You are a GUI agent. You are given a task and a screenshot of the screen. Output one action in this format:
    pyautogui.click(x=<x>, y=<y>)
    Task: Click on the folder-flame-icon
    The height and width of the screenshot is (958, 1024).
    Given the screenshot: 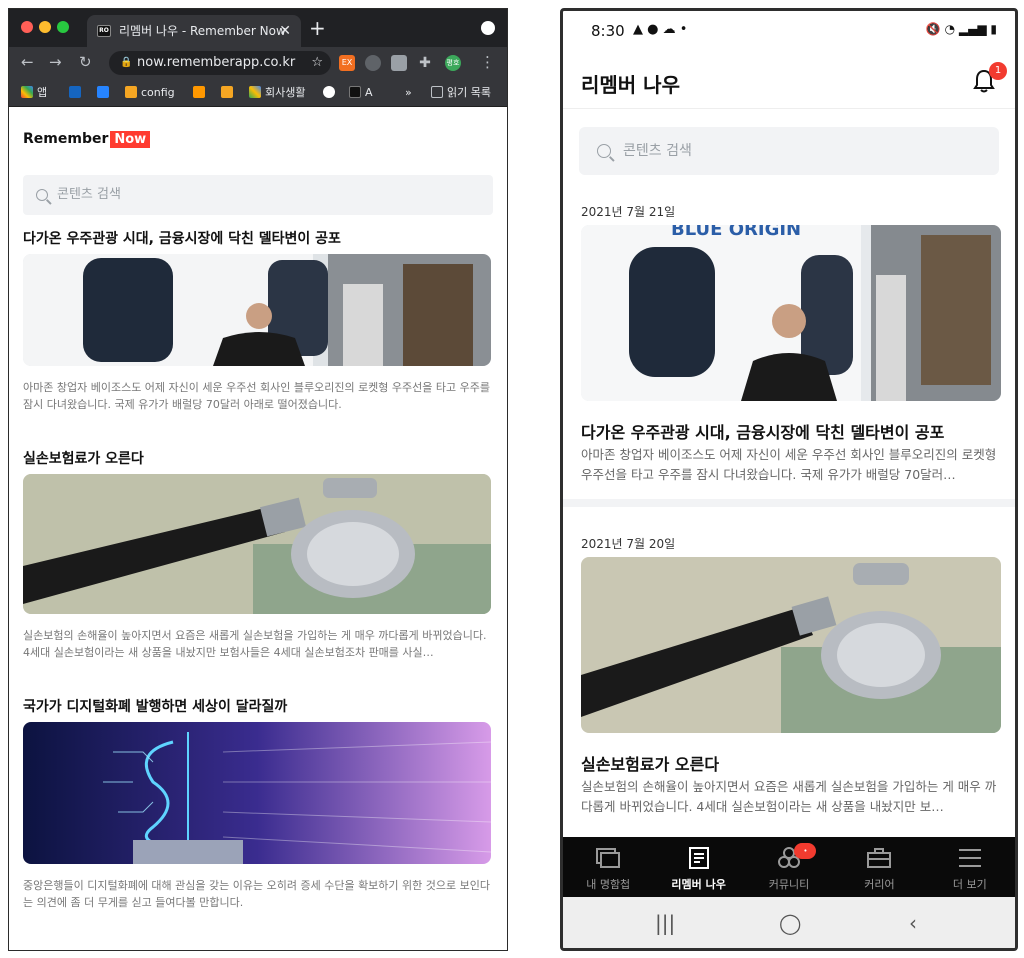 What is the action you would take?
    pyautogui.click(x=131, y=92)
    